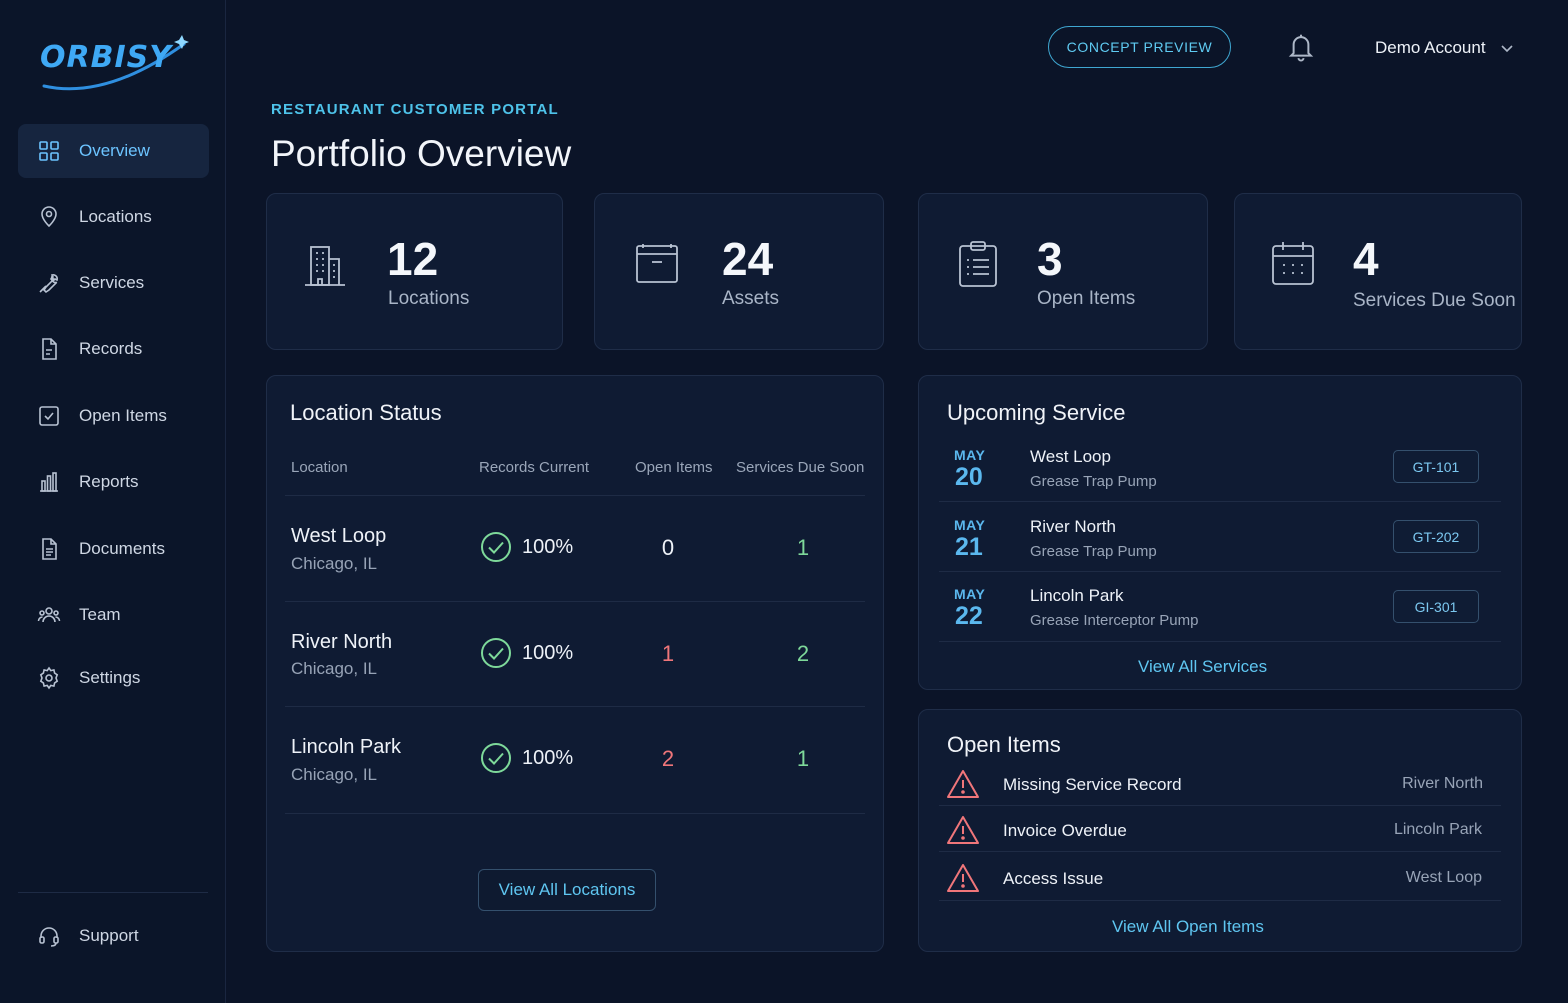 Image resolution: width=1568 pixels, height=1003 pixels. Describe the element at coordinates (346, 747) in the screenshot. I see `location-name: Lincoln Park` at that location.